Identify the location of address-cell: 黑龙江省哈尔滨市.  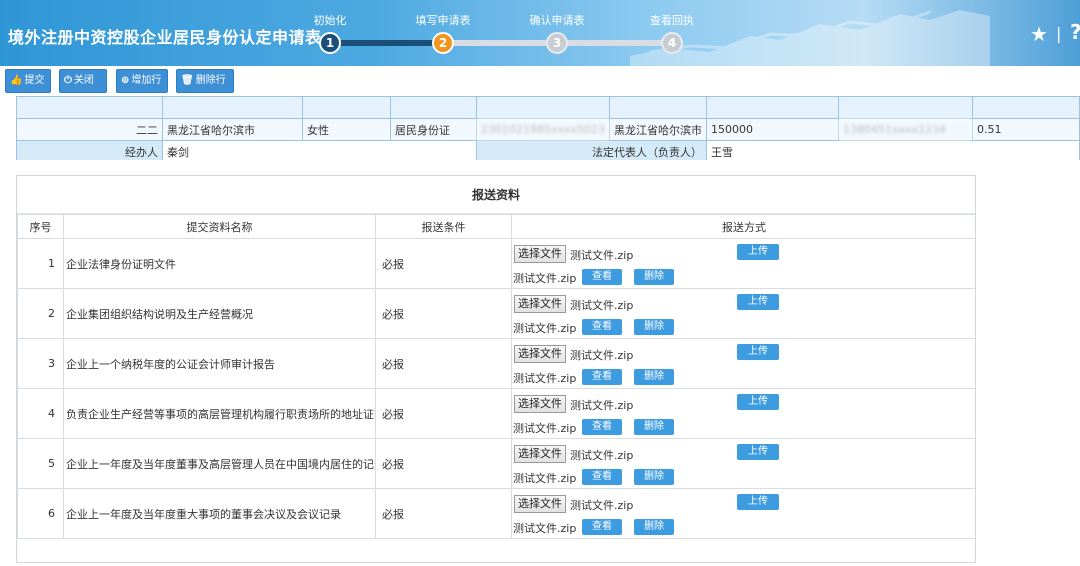
(232, 129).